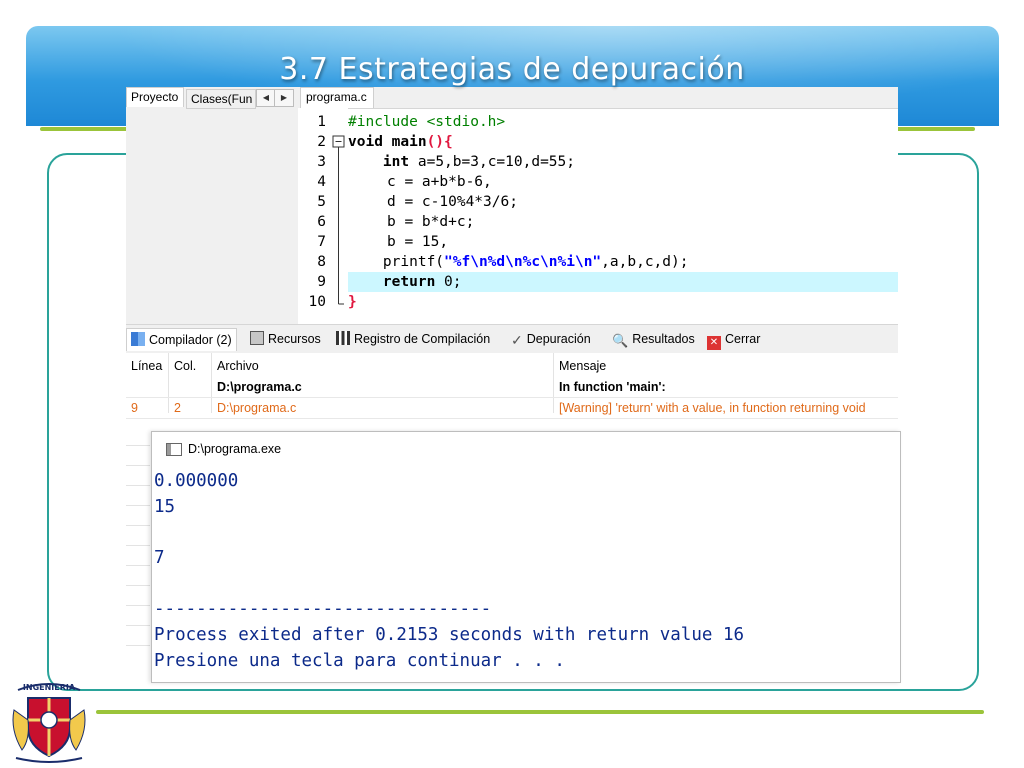  I want to click on tab-registro: Registro de Compilación, so click(413, 339).